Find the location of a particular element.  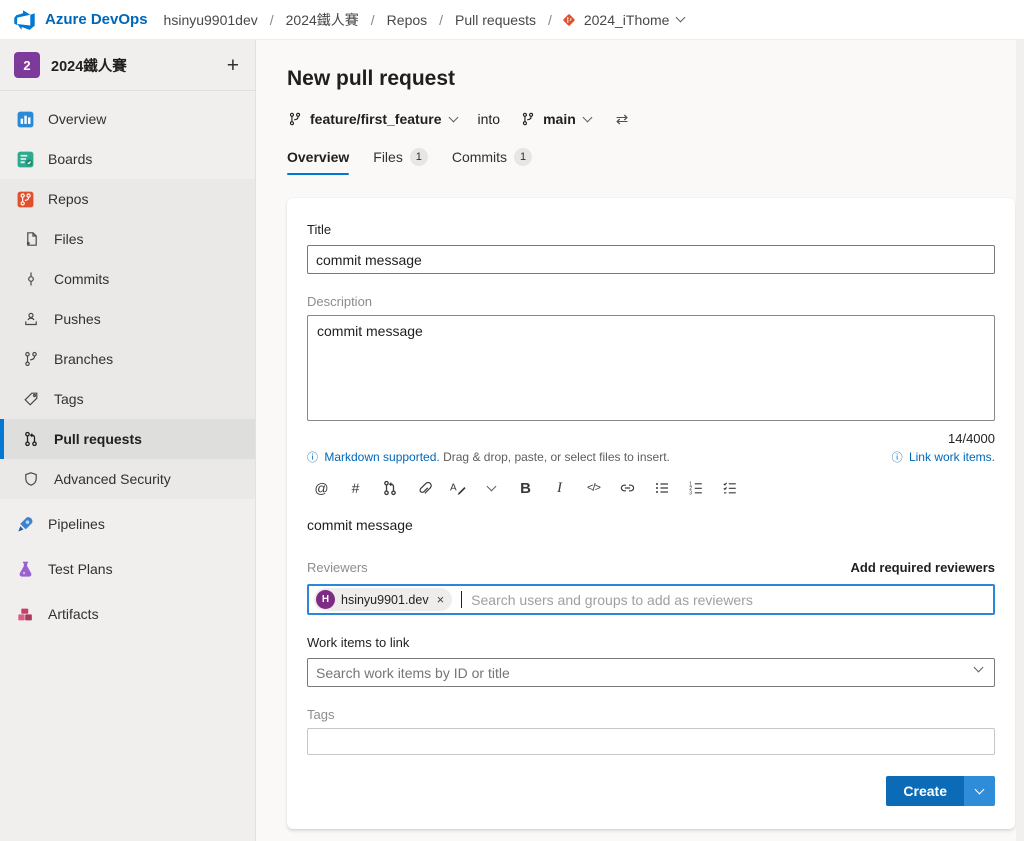

reviewers-header: Reviewers Add required reviewers is located at coordinates (651, 567).